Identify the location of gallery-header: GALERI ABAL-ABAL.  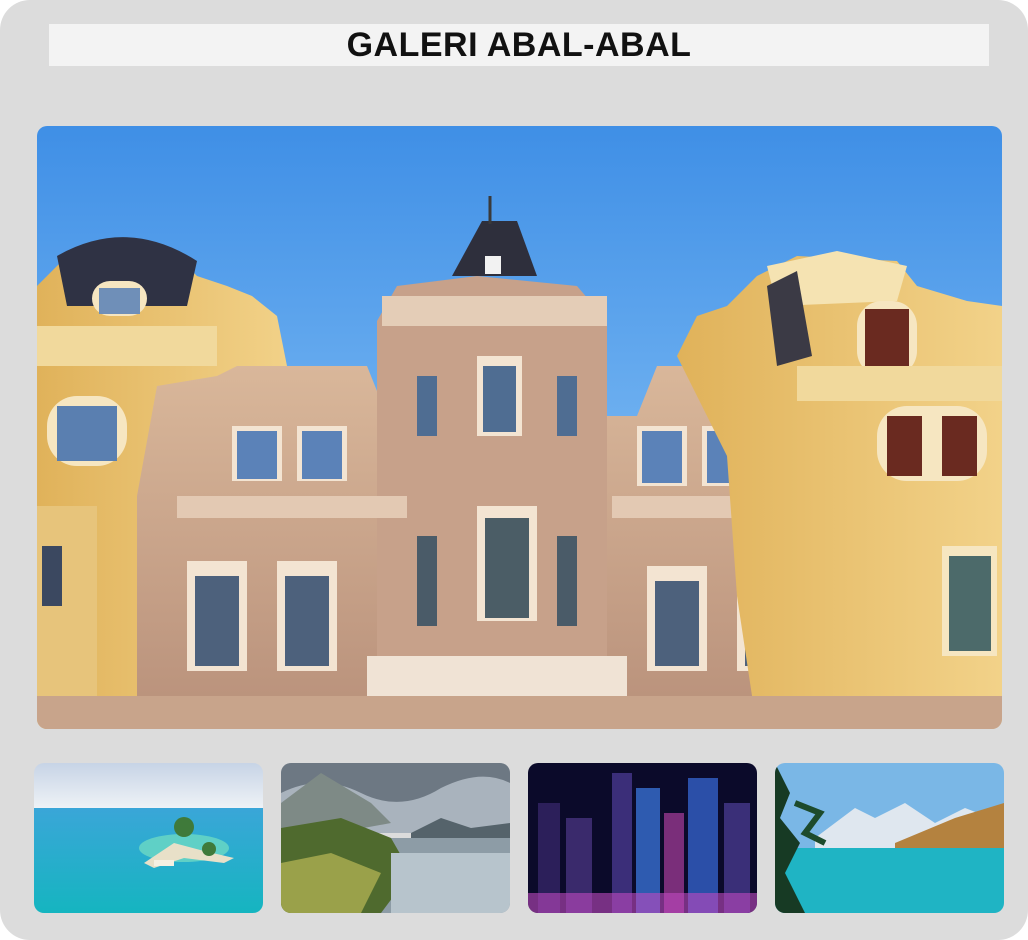
(519, 45).